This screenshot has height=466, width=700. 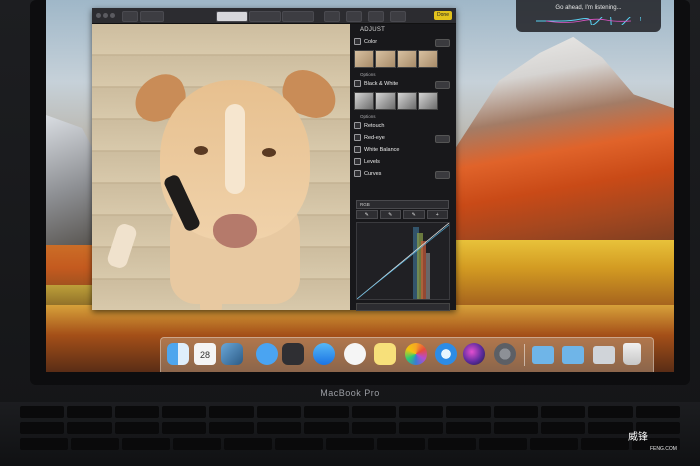 What do you see at coordinates (446, 354) in the screenshot?
I see `safari-icon` at bounding box center [446, 354].